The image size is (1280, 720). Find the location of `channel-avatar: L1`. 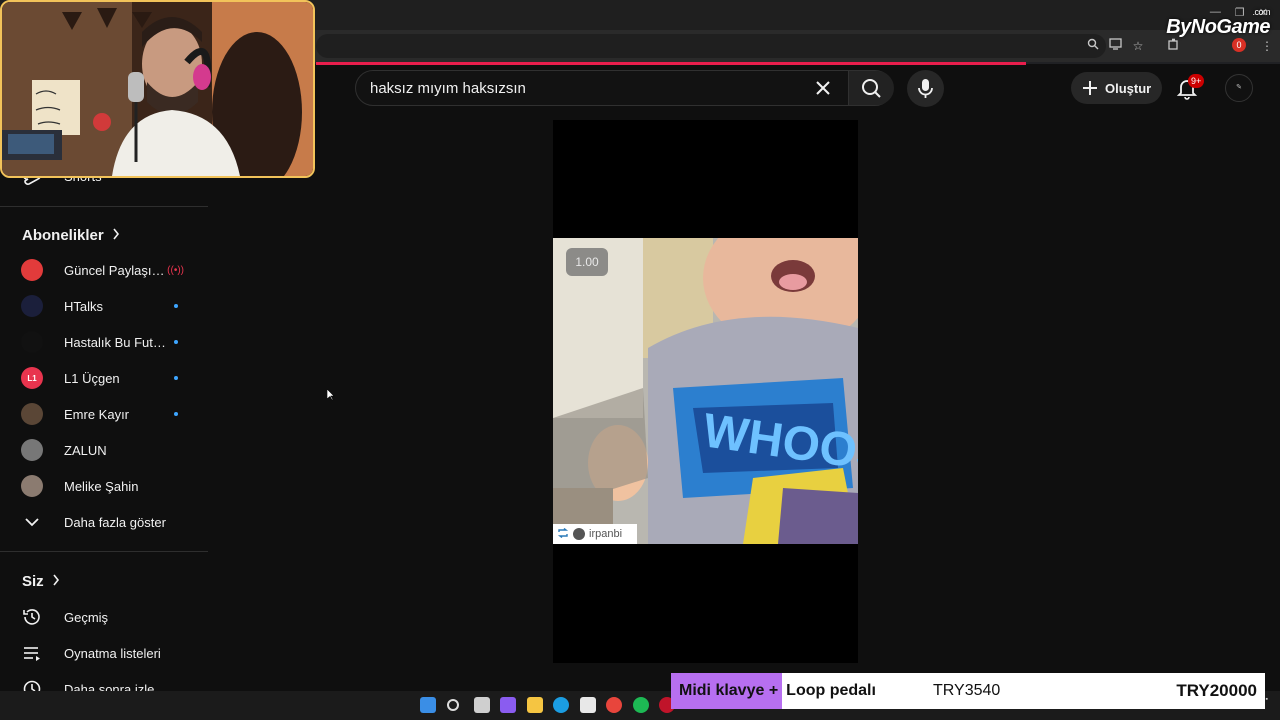

channel-avatar: L1 is located at coordinates (32, 378).